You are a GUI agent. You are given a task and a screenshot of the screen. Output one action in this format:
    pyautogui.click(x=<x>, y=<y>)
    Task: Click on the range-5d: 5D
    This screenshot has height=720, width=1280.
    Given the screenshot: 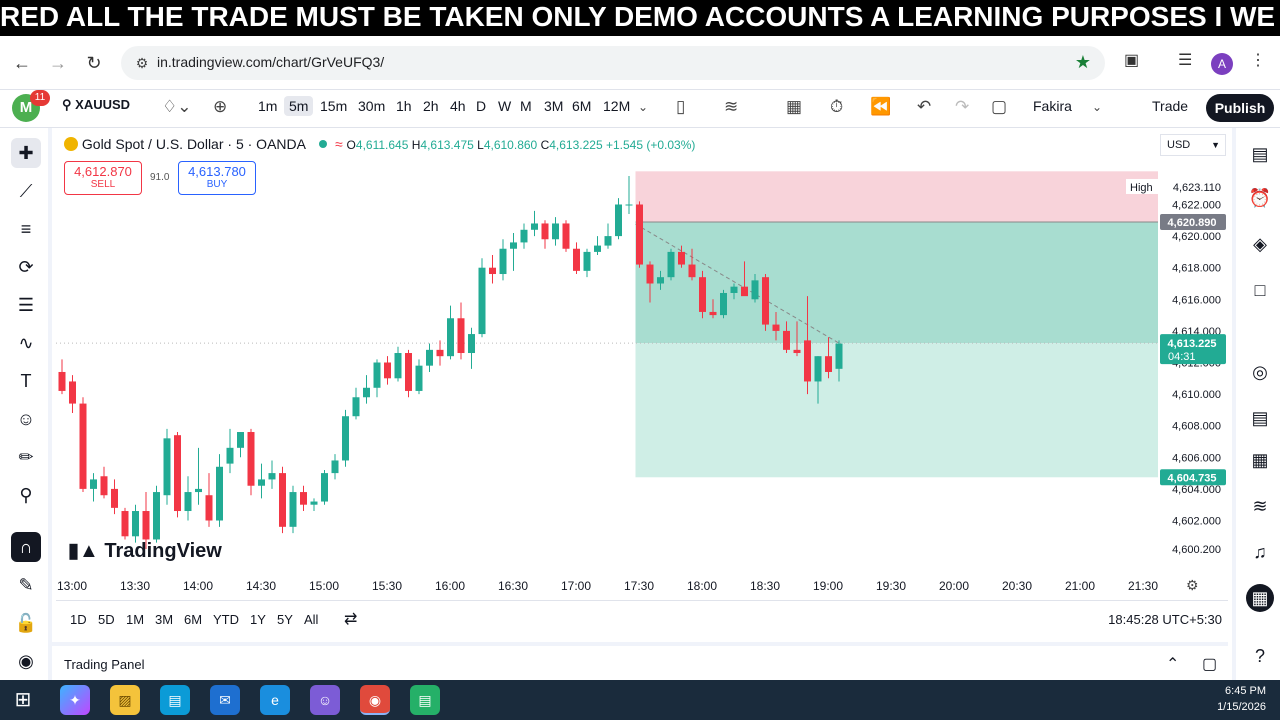 What is the action you would take?
    pyautogui.click(x=106, y=619)
    